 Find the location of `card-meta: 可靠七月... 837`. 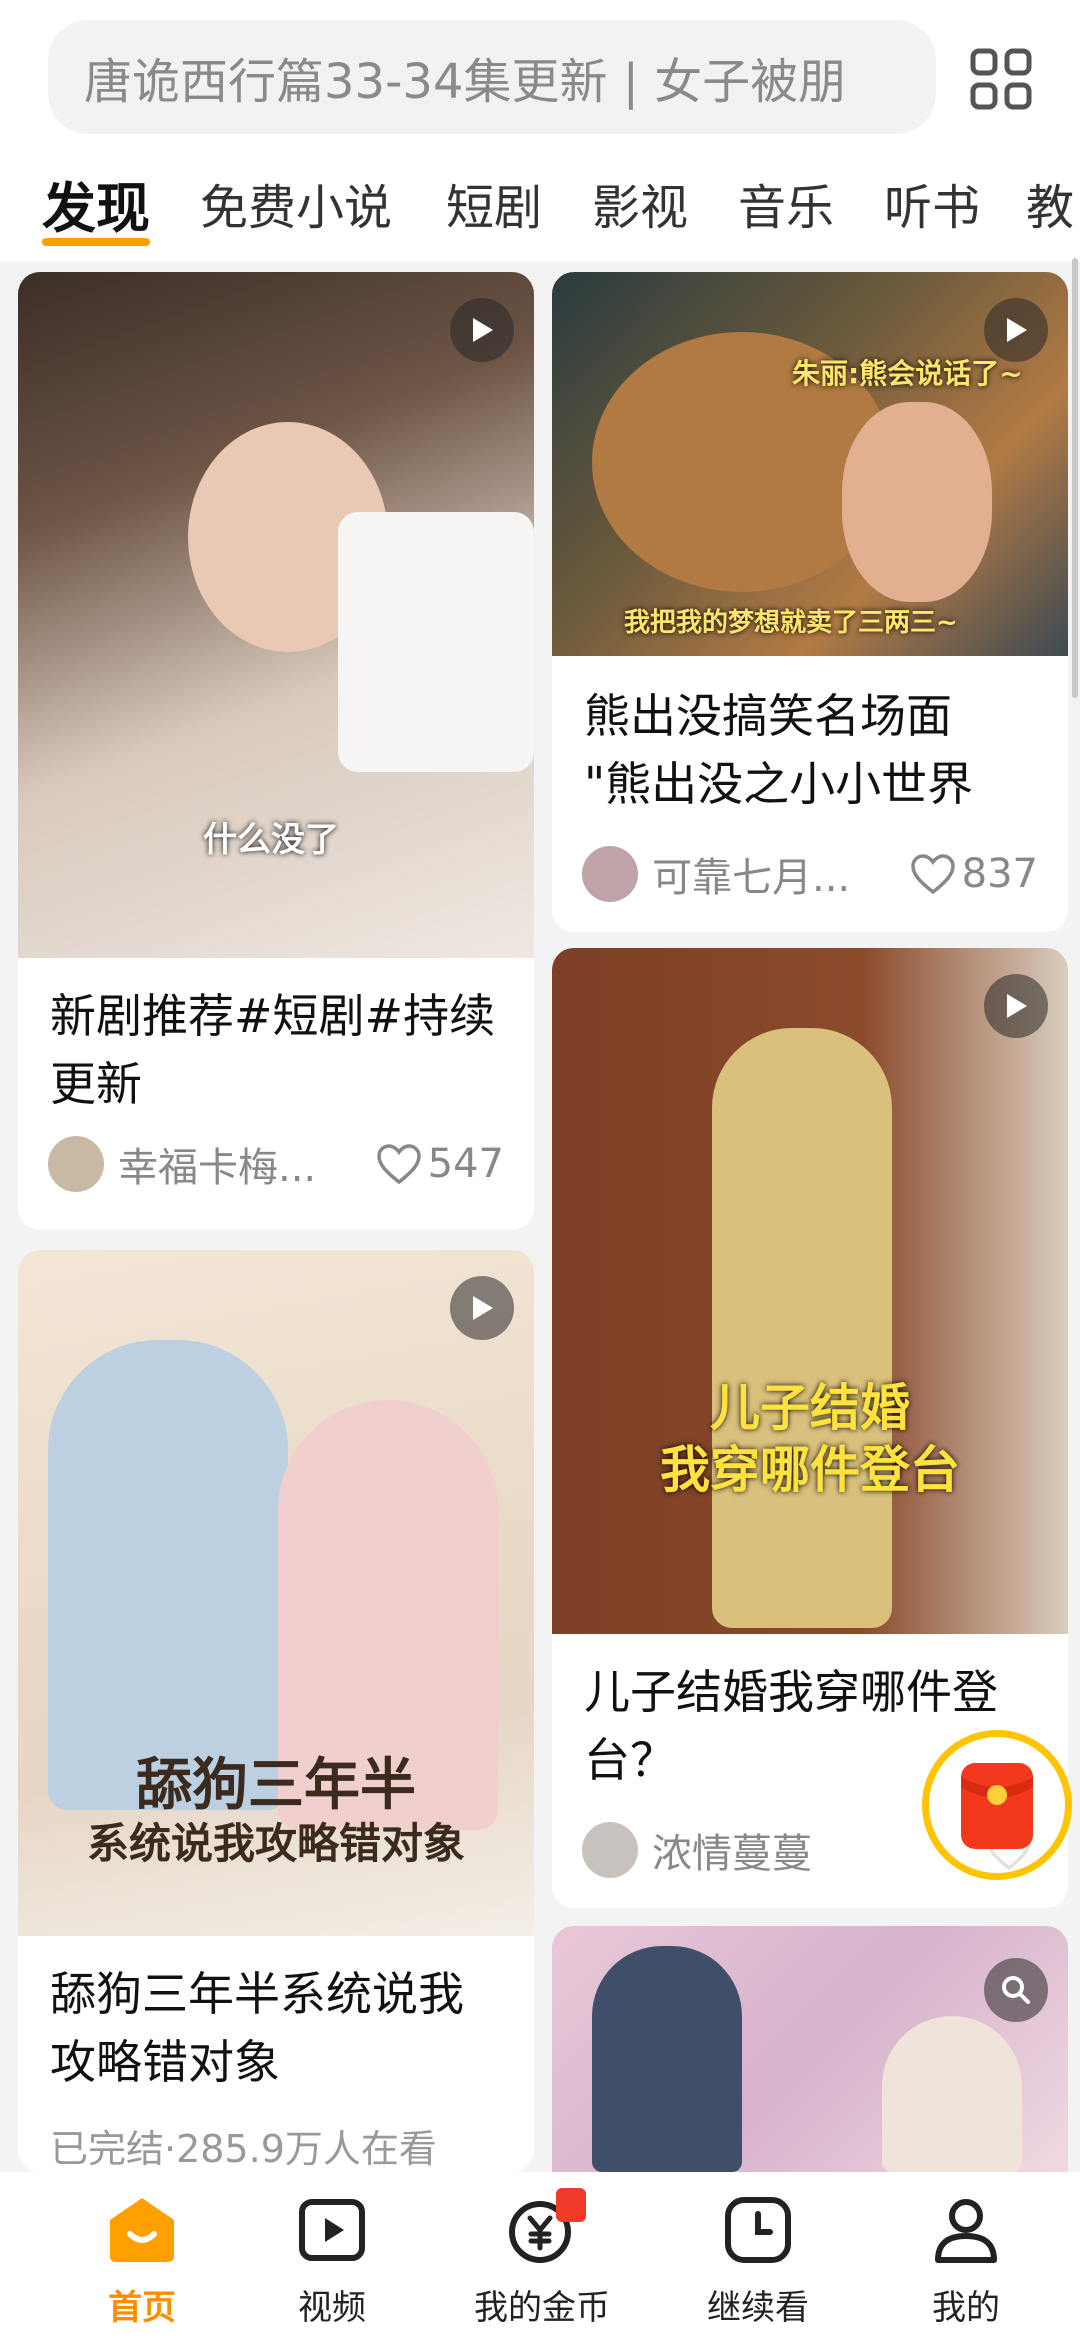

card-meta: 可靠七月... 837 is located at coordinates (810, 874).